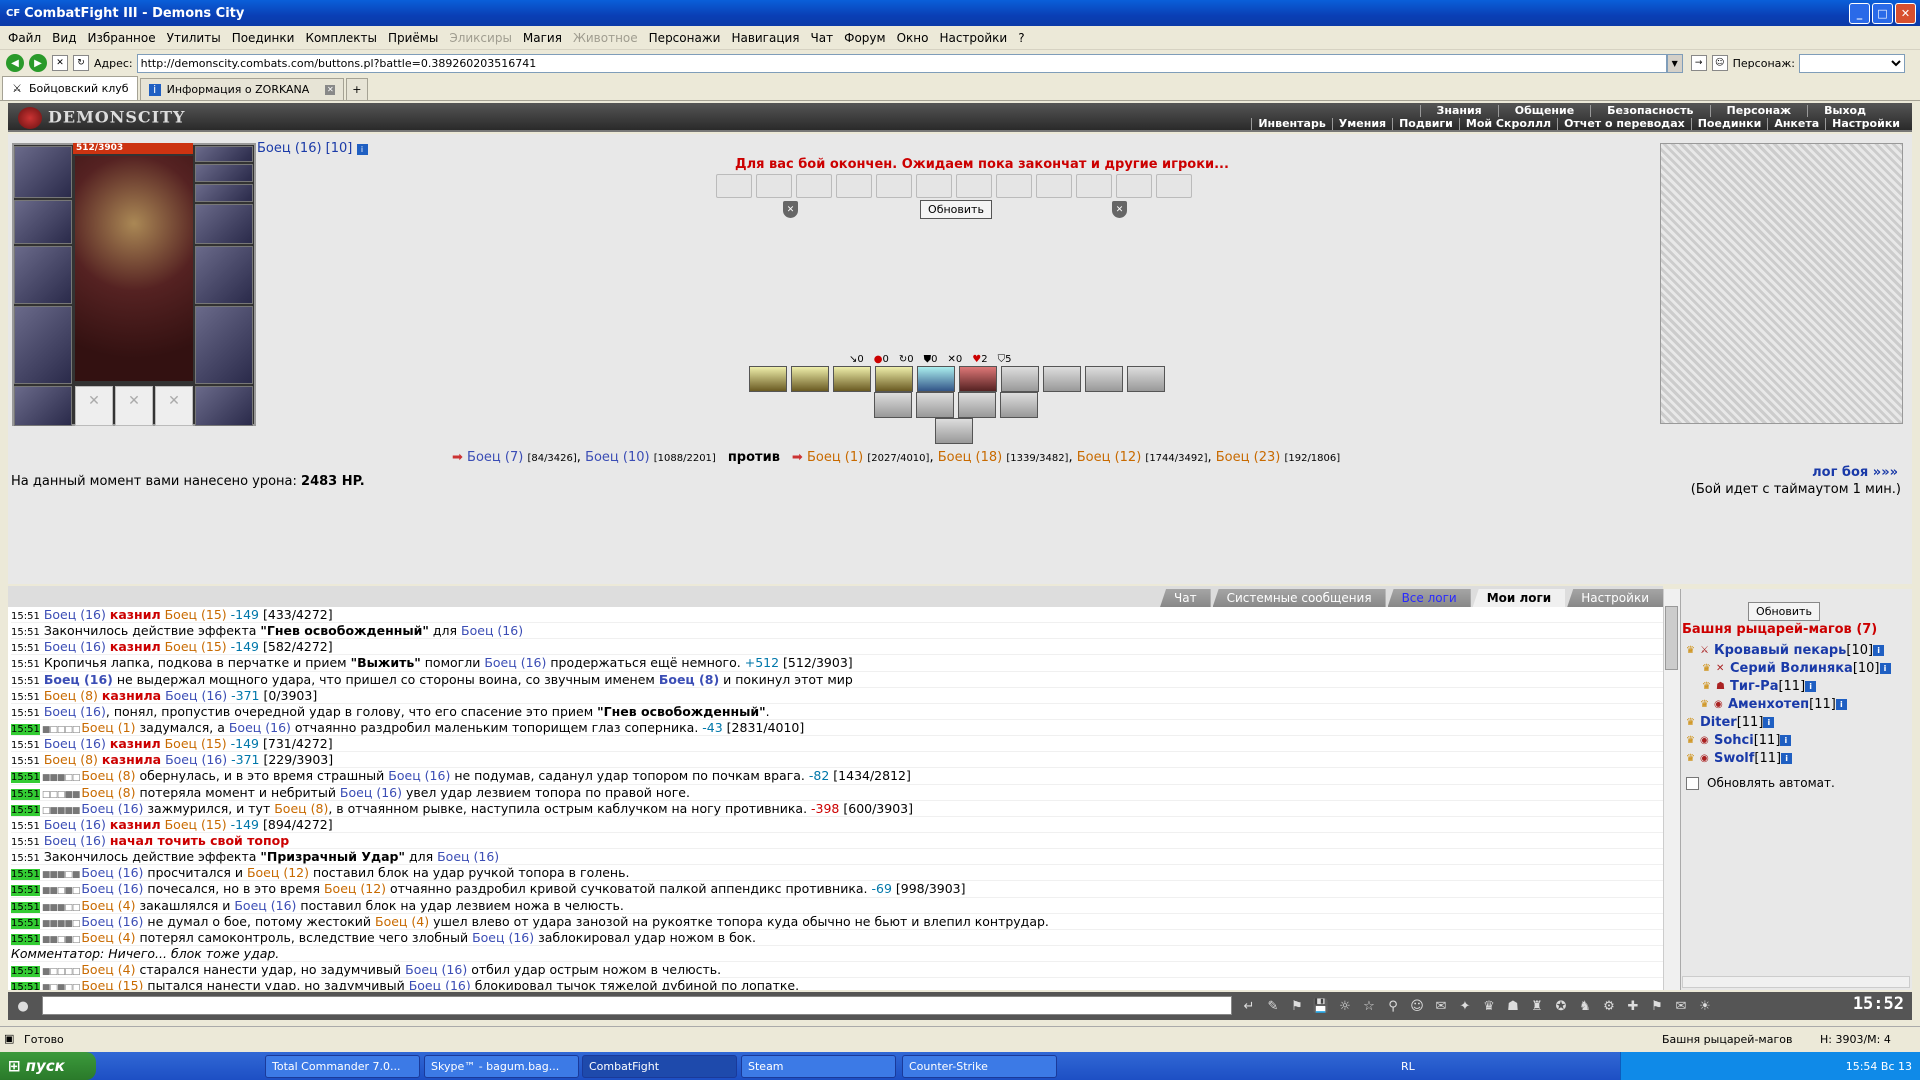  I want to click on start-button: ⊞ пуск, so click(48, 1066).